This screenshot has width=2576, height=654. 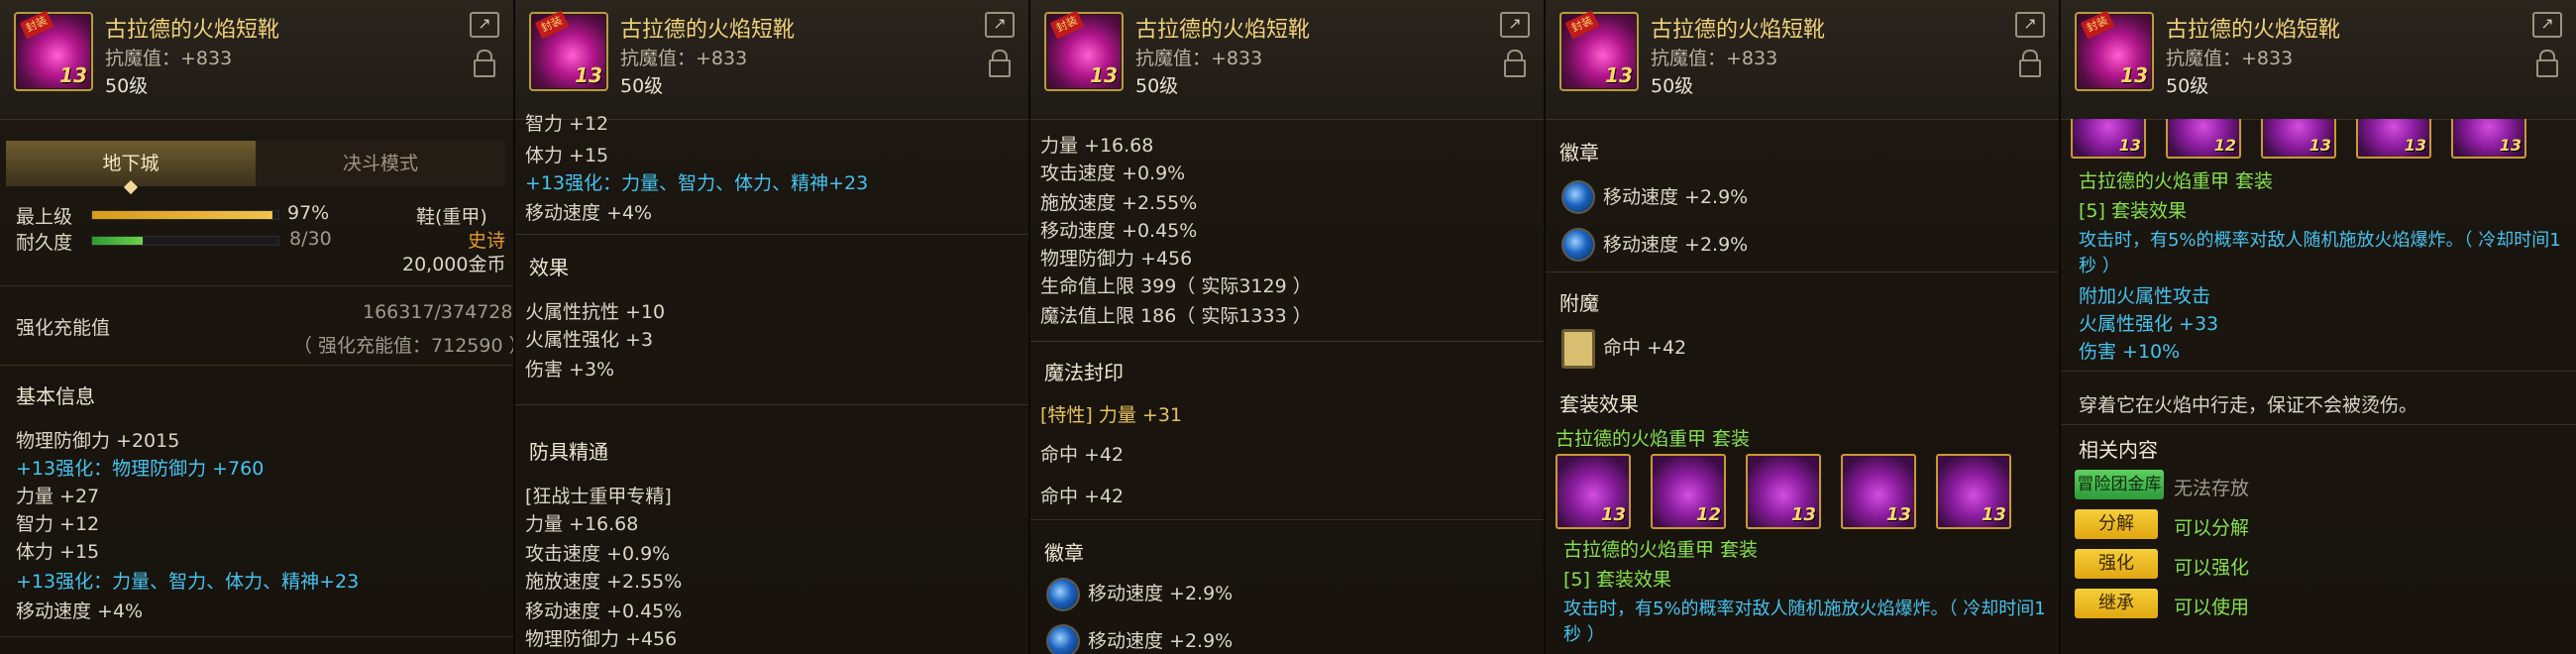 I want to click on tab-duel: 决斗模式, so click(x=381, y=163).